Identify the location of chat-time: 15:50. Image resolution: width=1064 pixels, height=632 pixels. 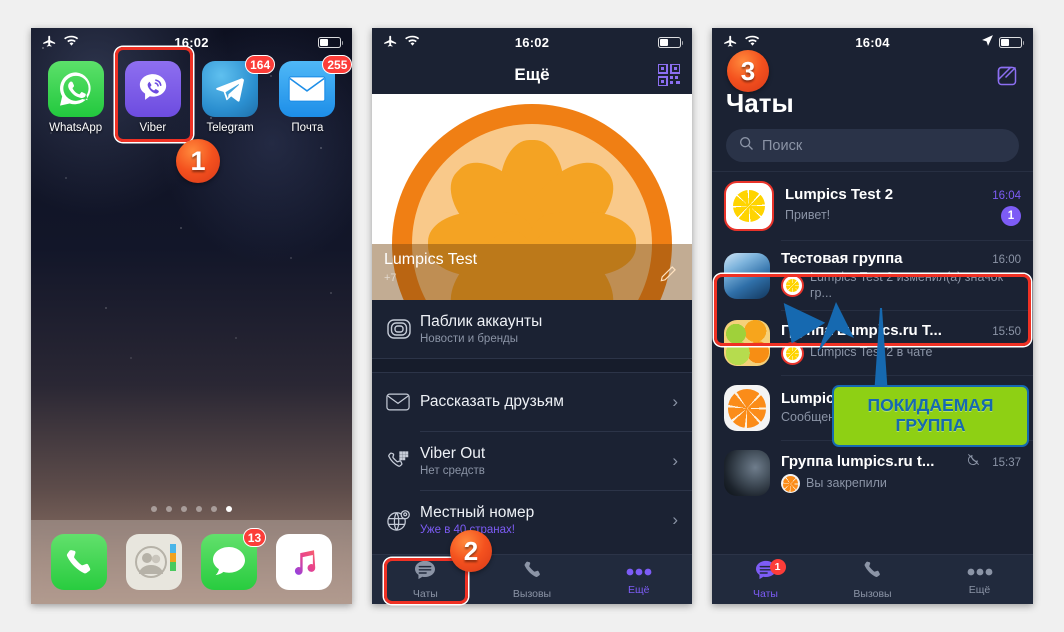
(1006, 331).